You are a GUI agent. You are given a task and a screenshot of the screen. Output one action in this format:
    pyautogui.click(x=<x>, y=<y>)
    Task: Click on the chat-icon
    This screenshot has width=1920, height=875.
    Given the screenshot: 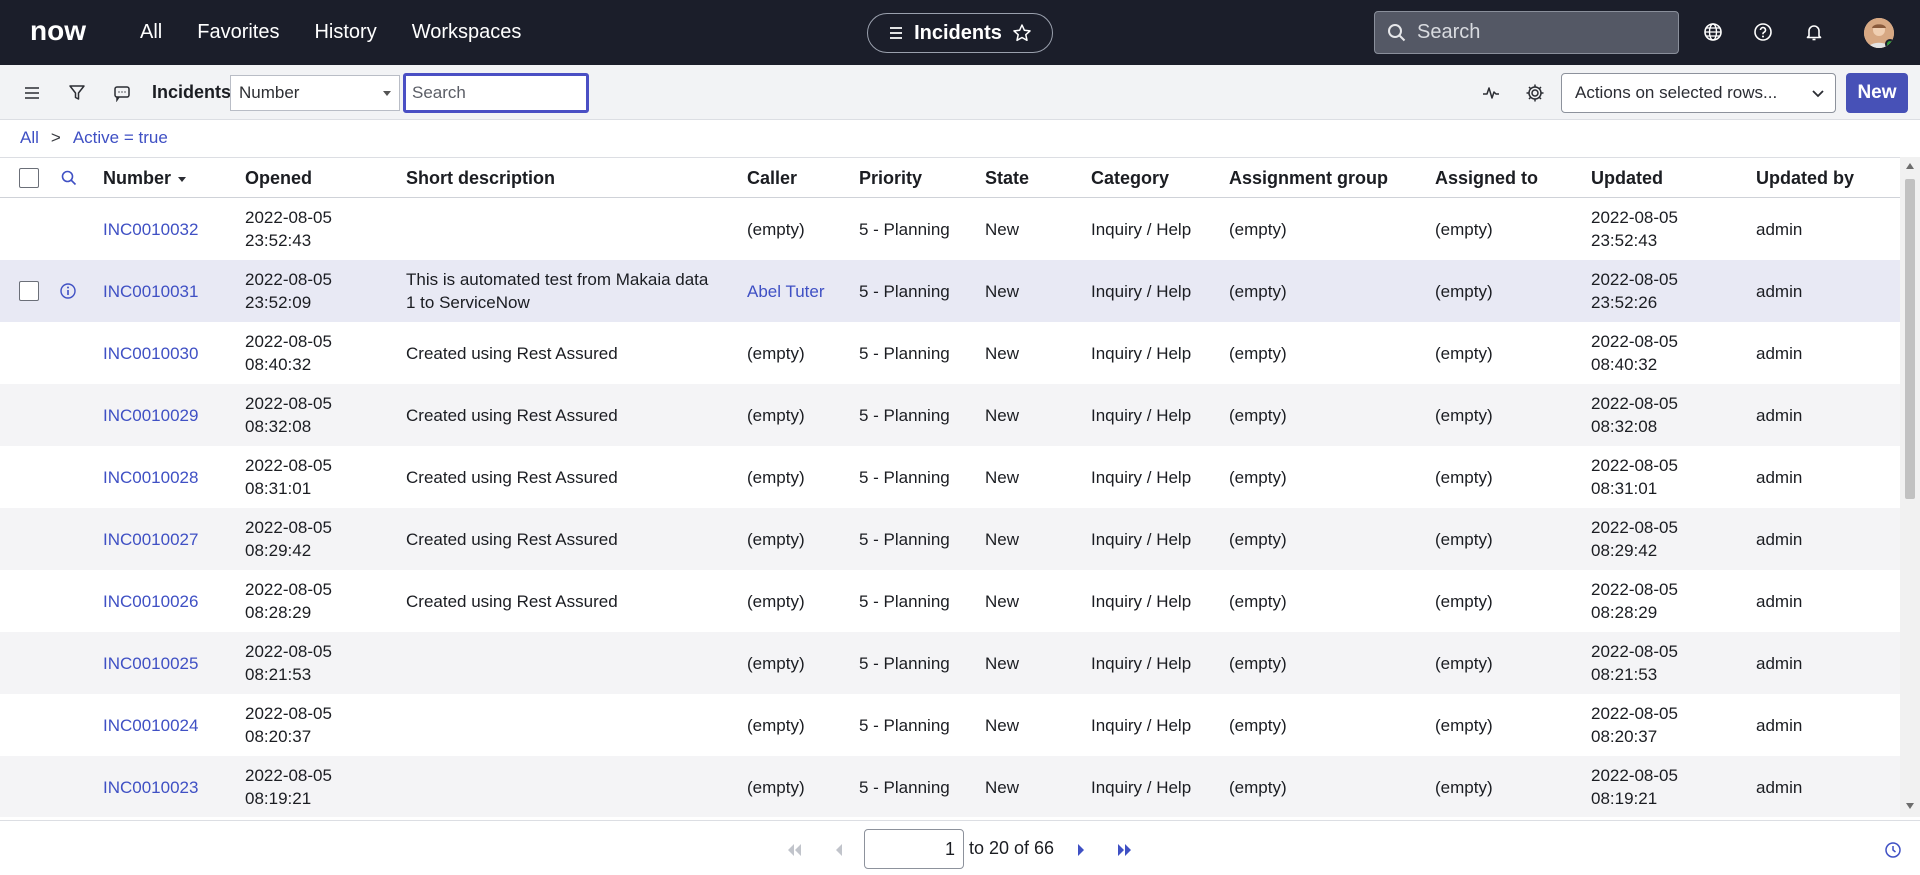 What is the action you would take?
    pyautogui.click(x=122, y=93)
    